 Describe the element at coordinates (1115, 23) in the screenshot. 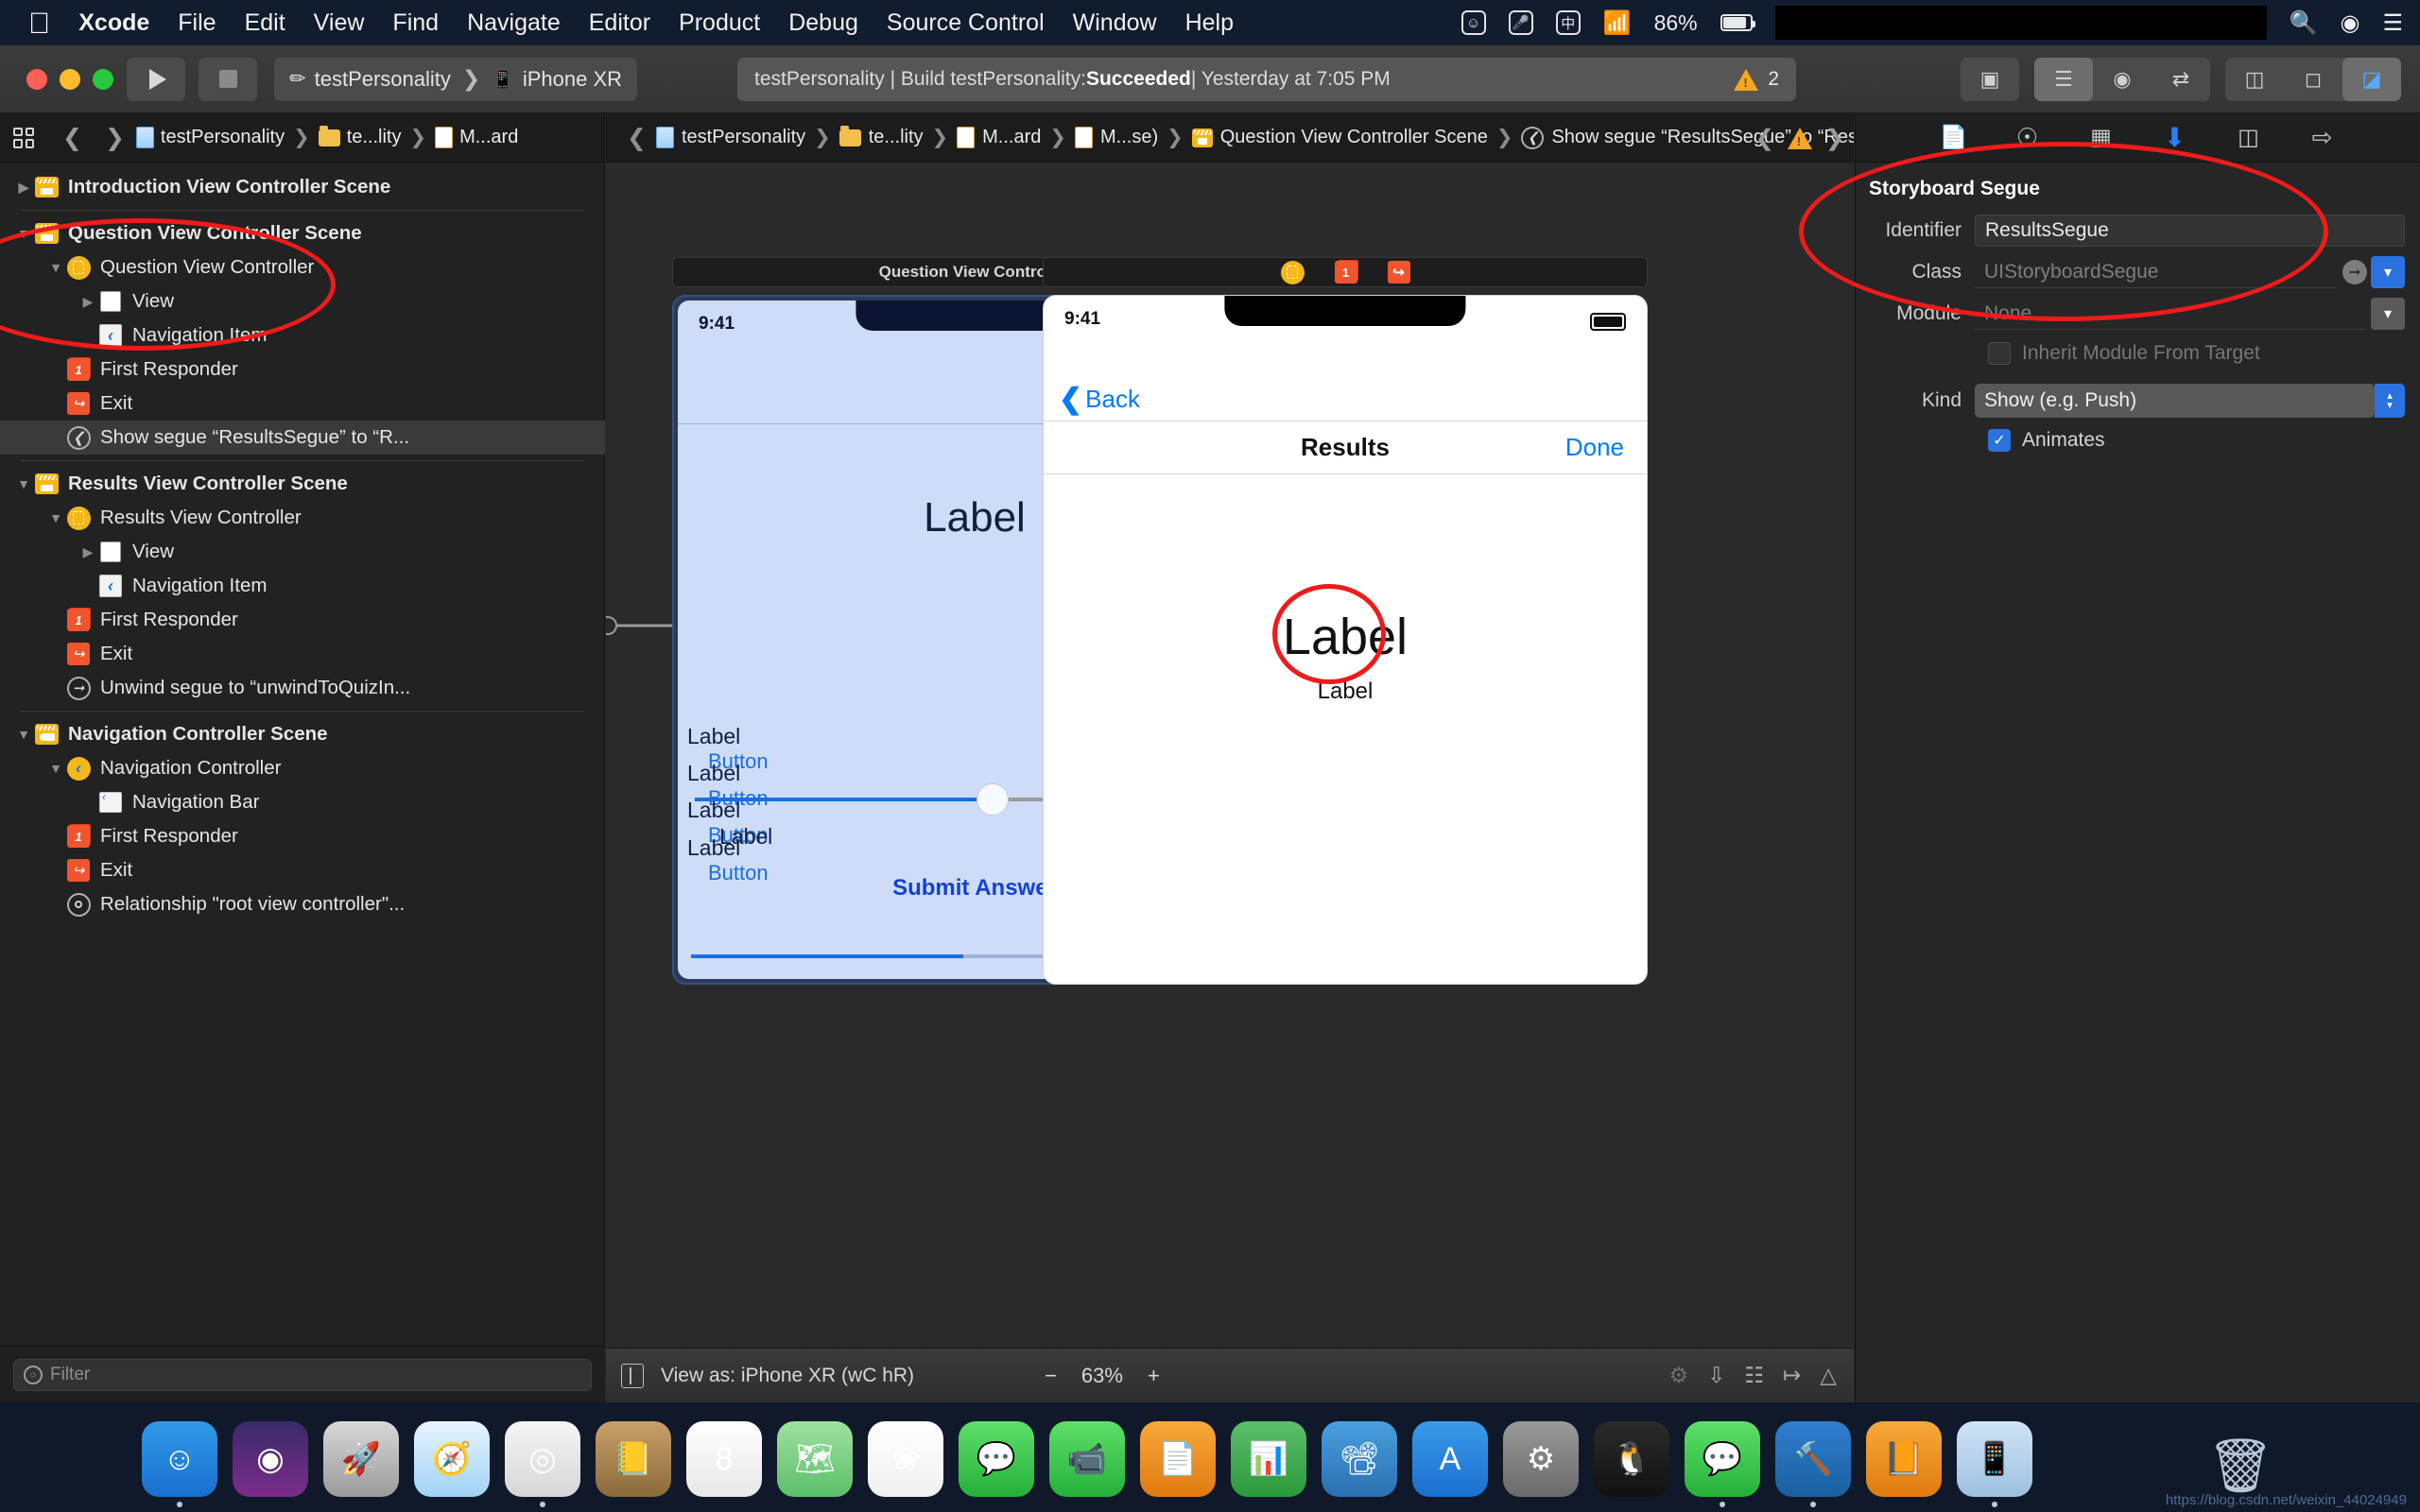

I see `menu-item-window: Window` at that location.